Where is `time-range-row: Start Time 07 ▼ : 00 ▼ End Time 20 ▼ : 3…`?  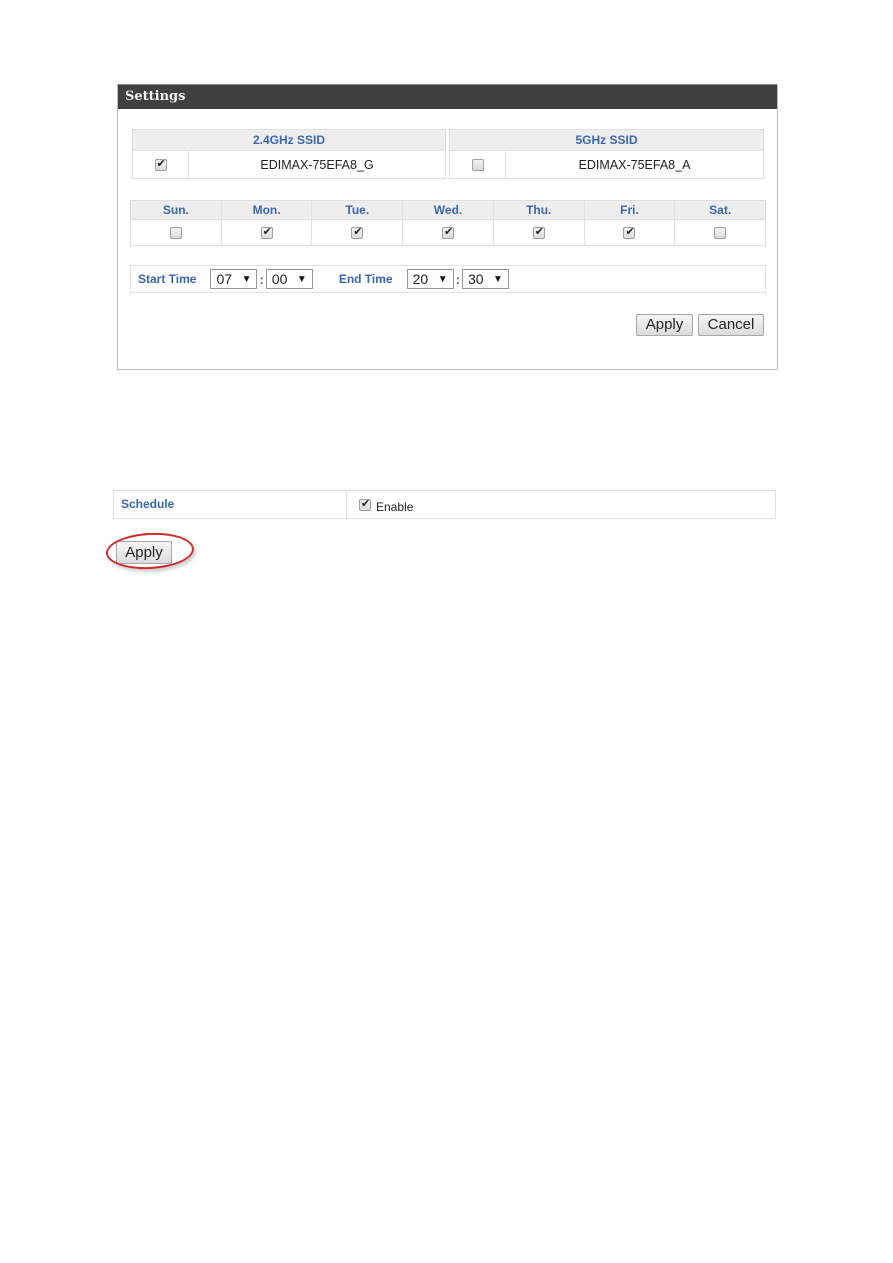 time-range-row: Start Time 07 ▼ : 00 ▼ End Time 20 ▼ : 3… is located at coordinates (448, 279).